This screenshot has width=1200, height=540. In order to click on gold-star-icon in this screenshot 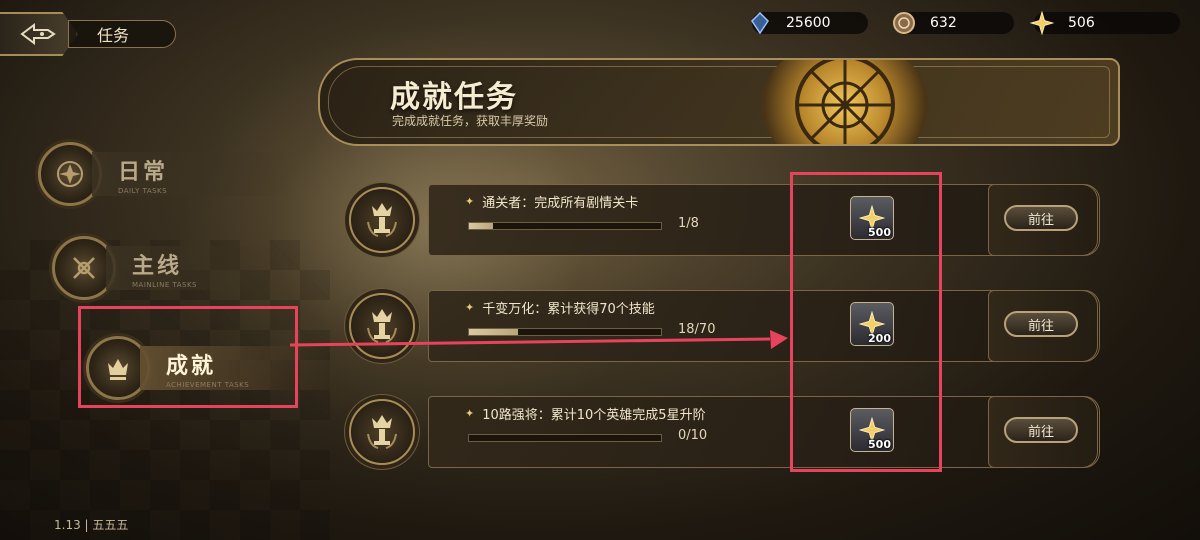, I will do `click(1042, 23)`.